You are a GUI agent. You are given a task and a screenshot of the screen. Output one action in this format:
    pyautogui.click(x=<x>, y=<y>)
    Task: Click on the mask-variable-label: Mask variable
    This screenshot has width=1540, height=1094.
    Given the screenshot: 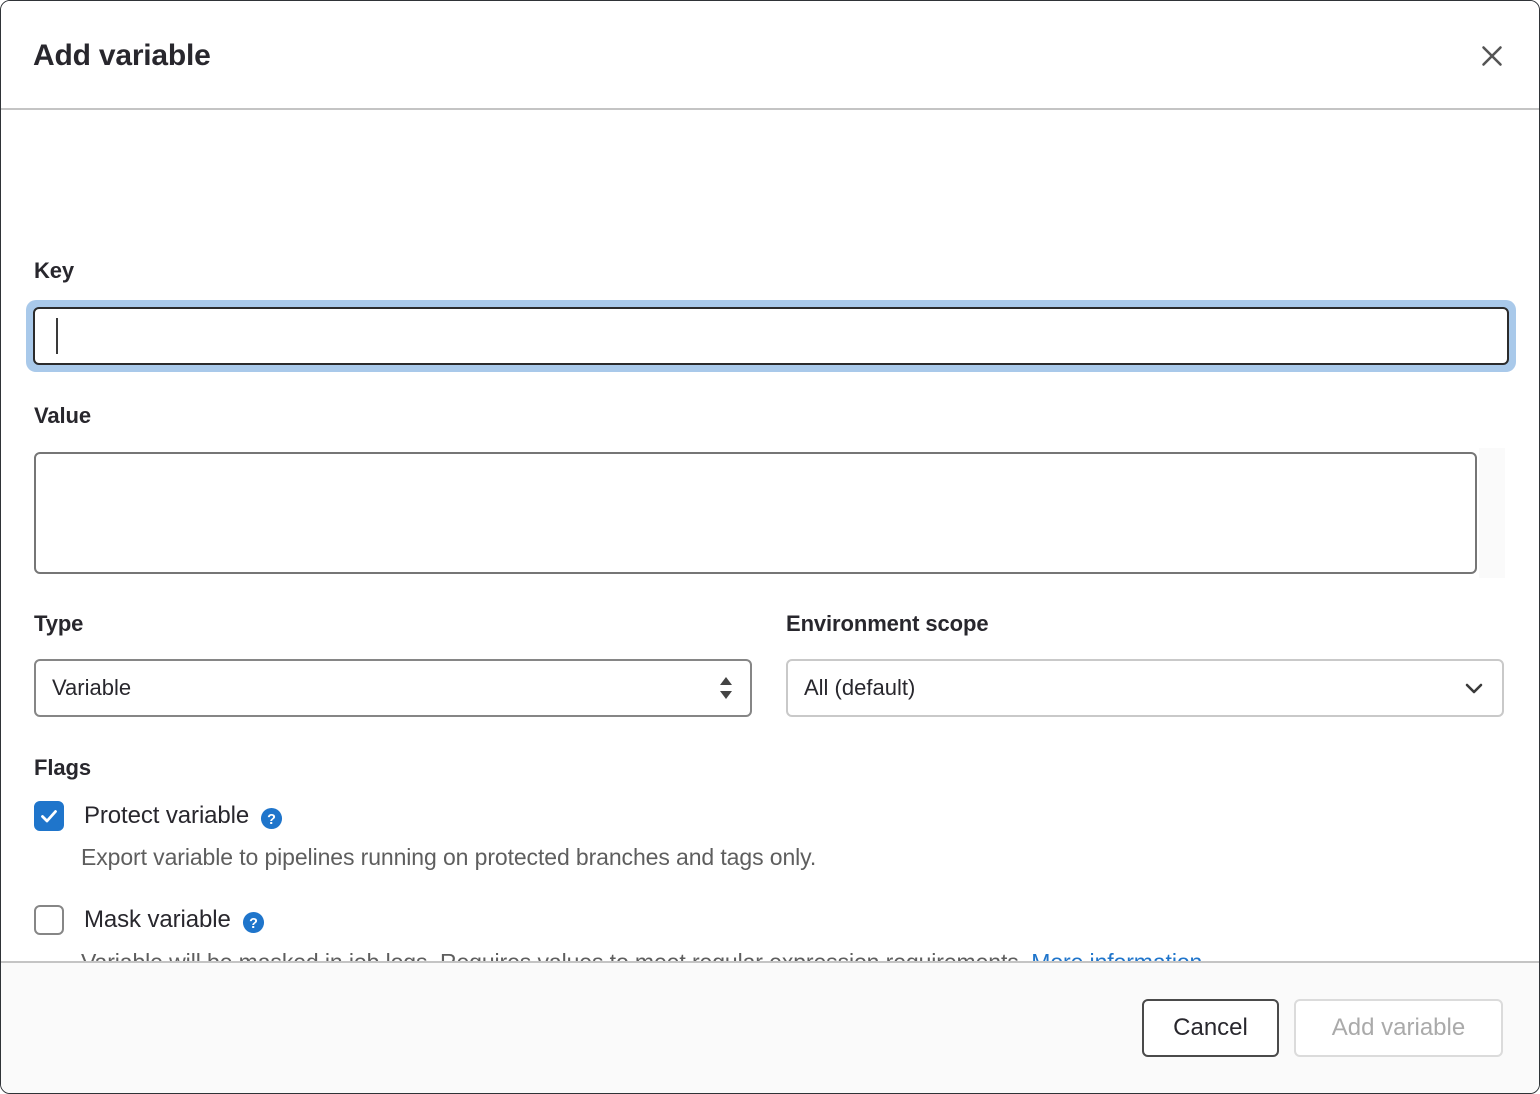 What is the action you would take?
    pyautogui.click(x=157, y=919)
    